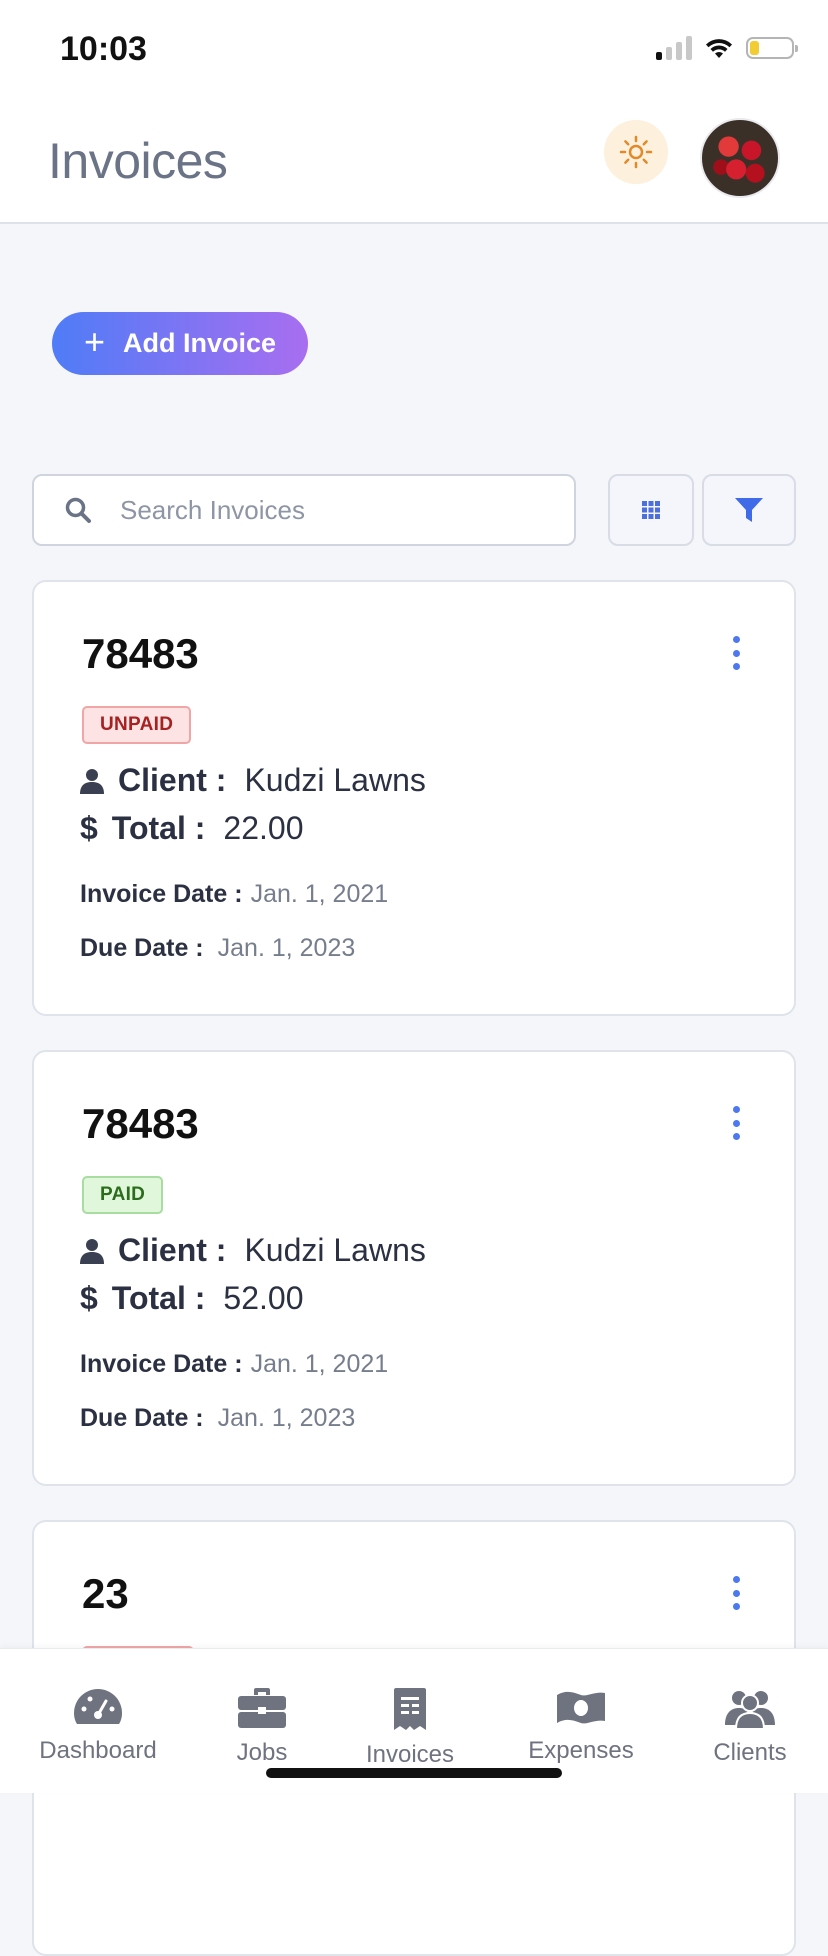 This screenshot has width=828, height=1956. What do you see at coordinates (137, 725) in the screenshot?
I see `status-badge: UNPAID` at bounding box center [137, 725].